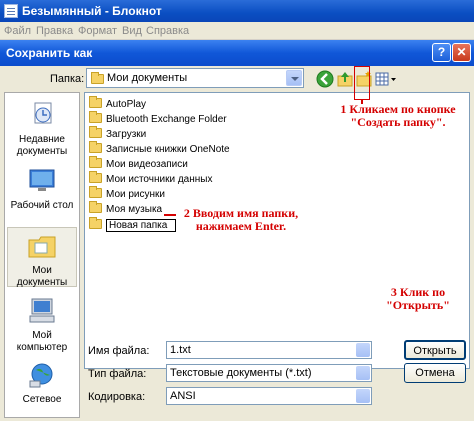  Describe the element at coordinates (117, 374) in the screenshot. I see `filetype-label: Тип файла:` at that location.